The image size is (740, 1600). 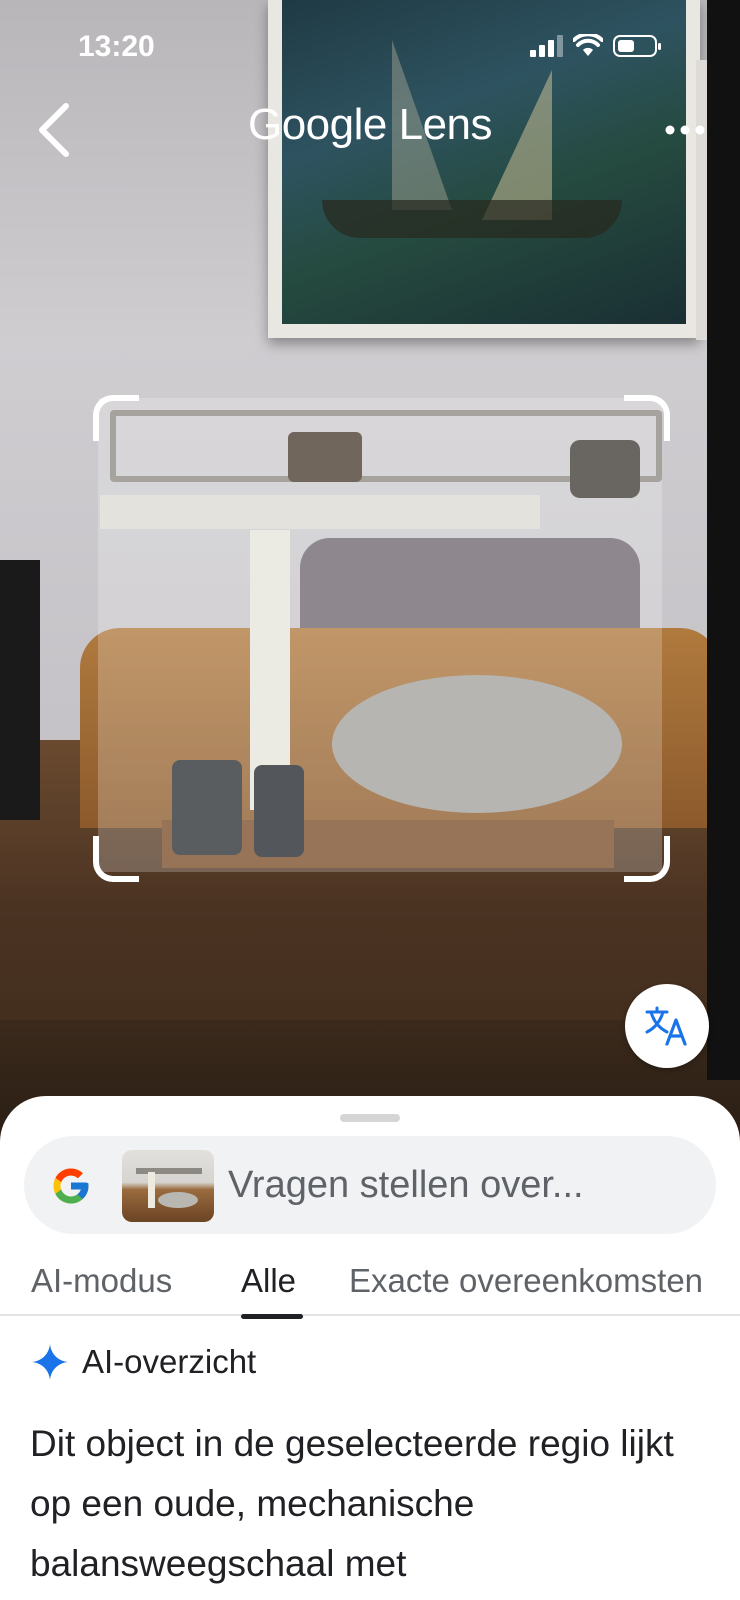 I want to click on status-icons, so click(x=595, y=46).